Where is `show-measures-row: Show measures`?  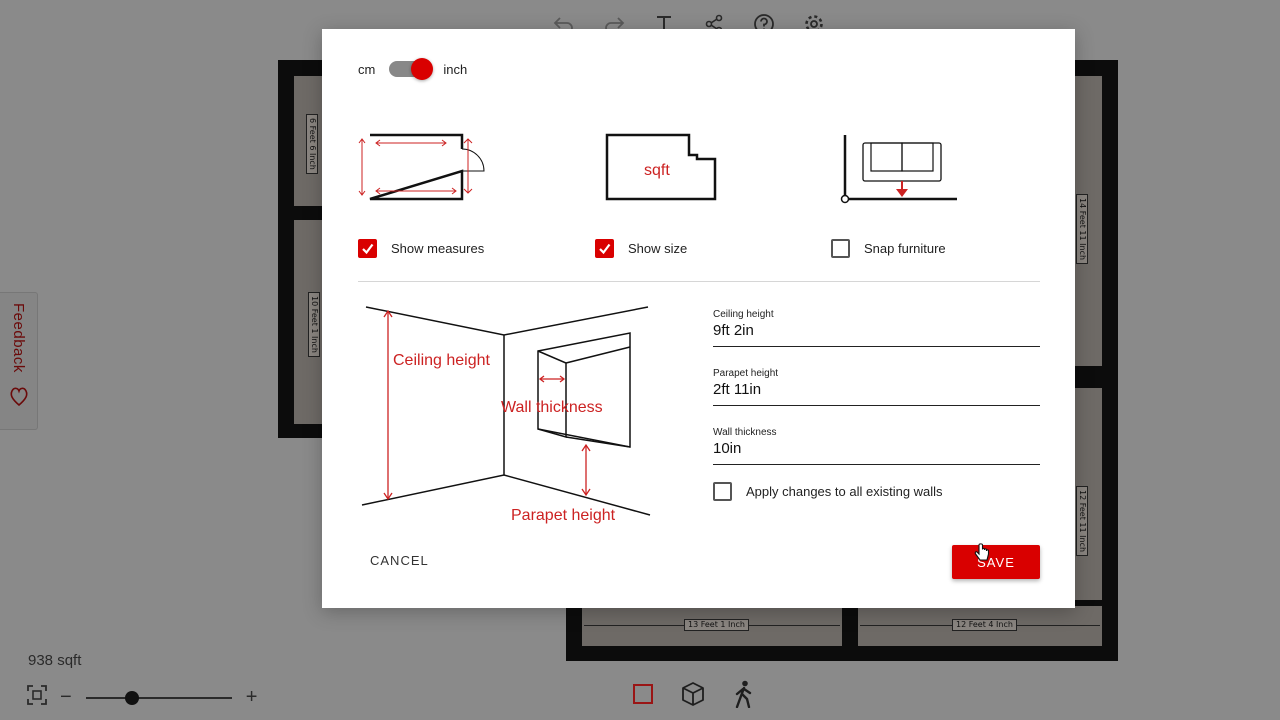 show-measures-row: Show measures is located at coordinates (421, 248).